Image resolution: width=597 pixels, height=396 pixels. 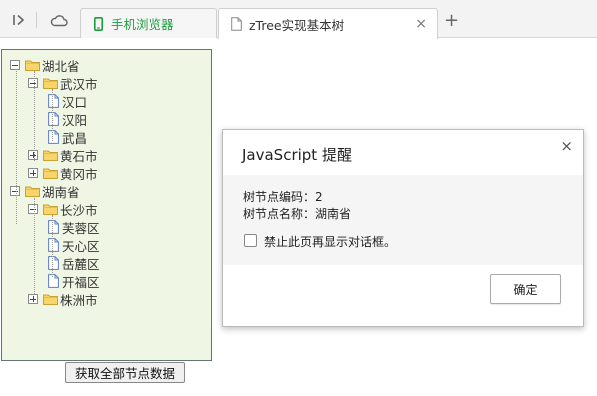 I want to click on tree-node: 黄石市, so click(x=63, y=155).